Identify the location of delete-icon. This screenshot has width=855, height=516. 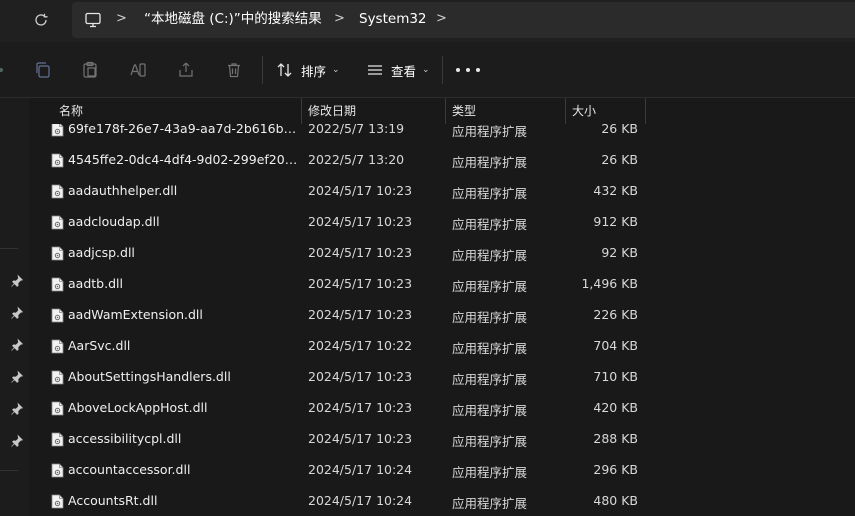
(234, 70).